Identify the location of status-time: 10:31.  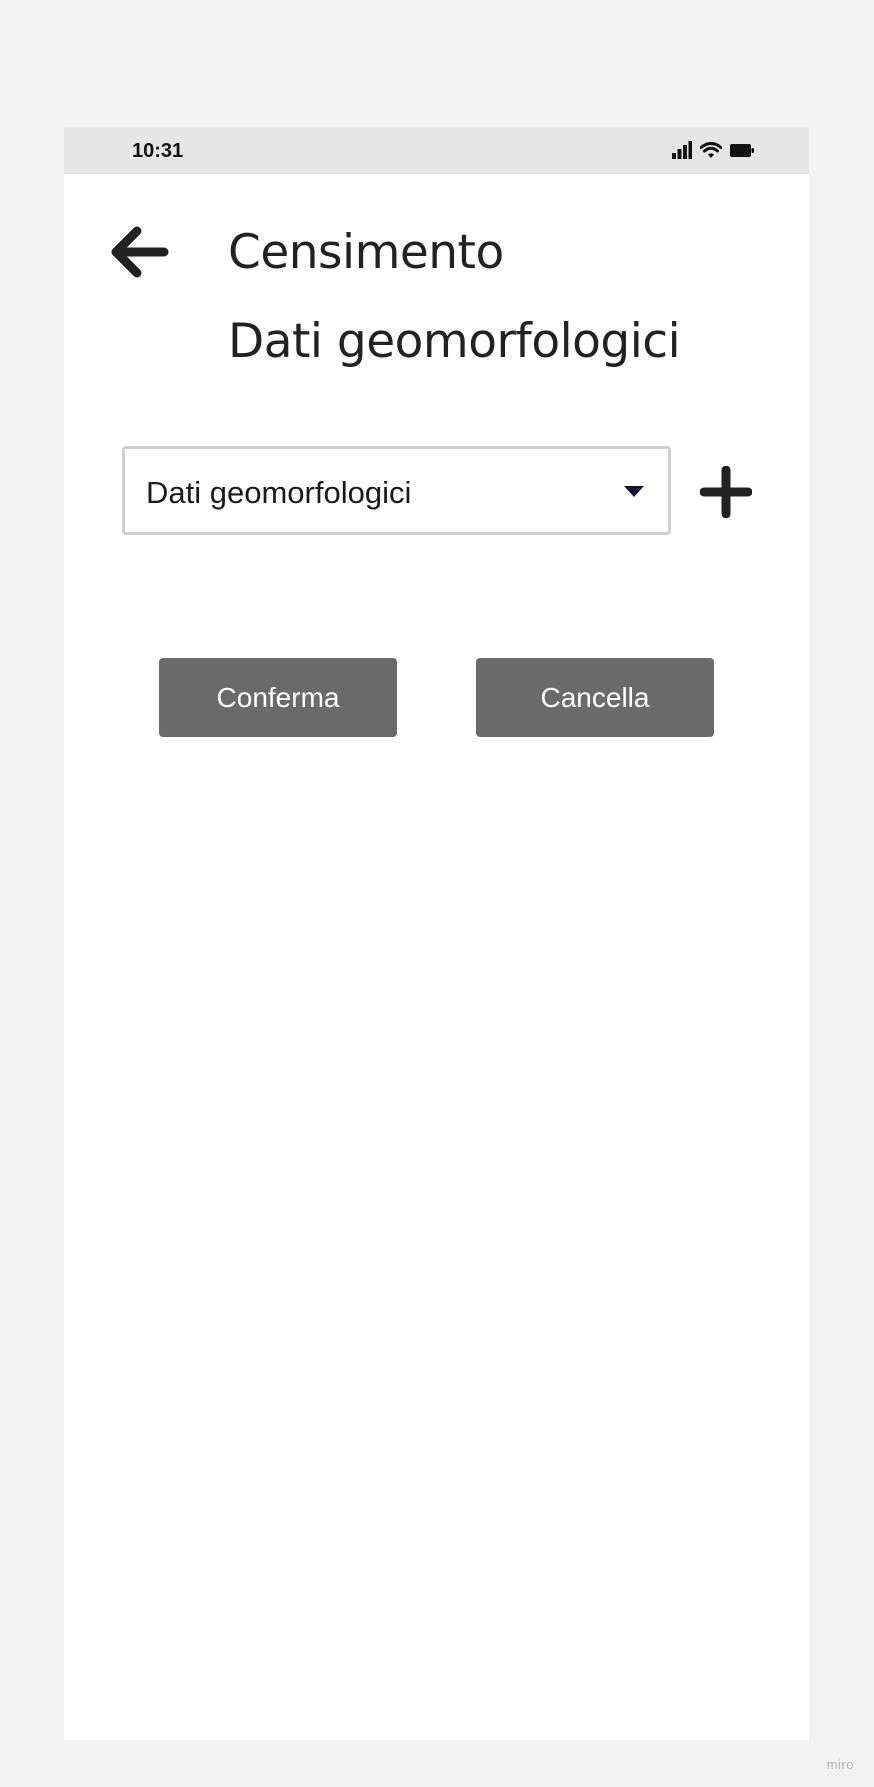
(158, 151).